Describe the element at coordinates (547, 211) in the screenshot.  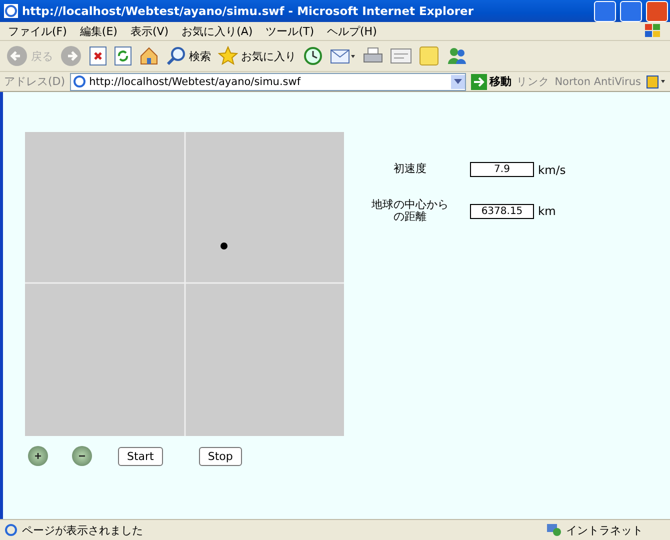
I see `unit-label: km` at that location.